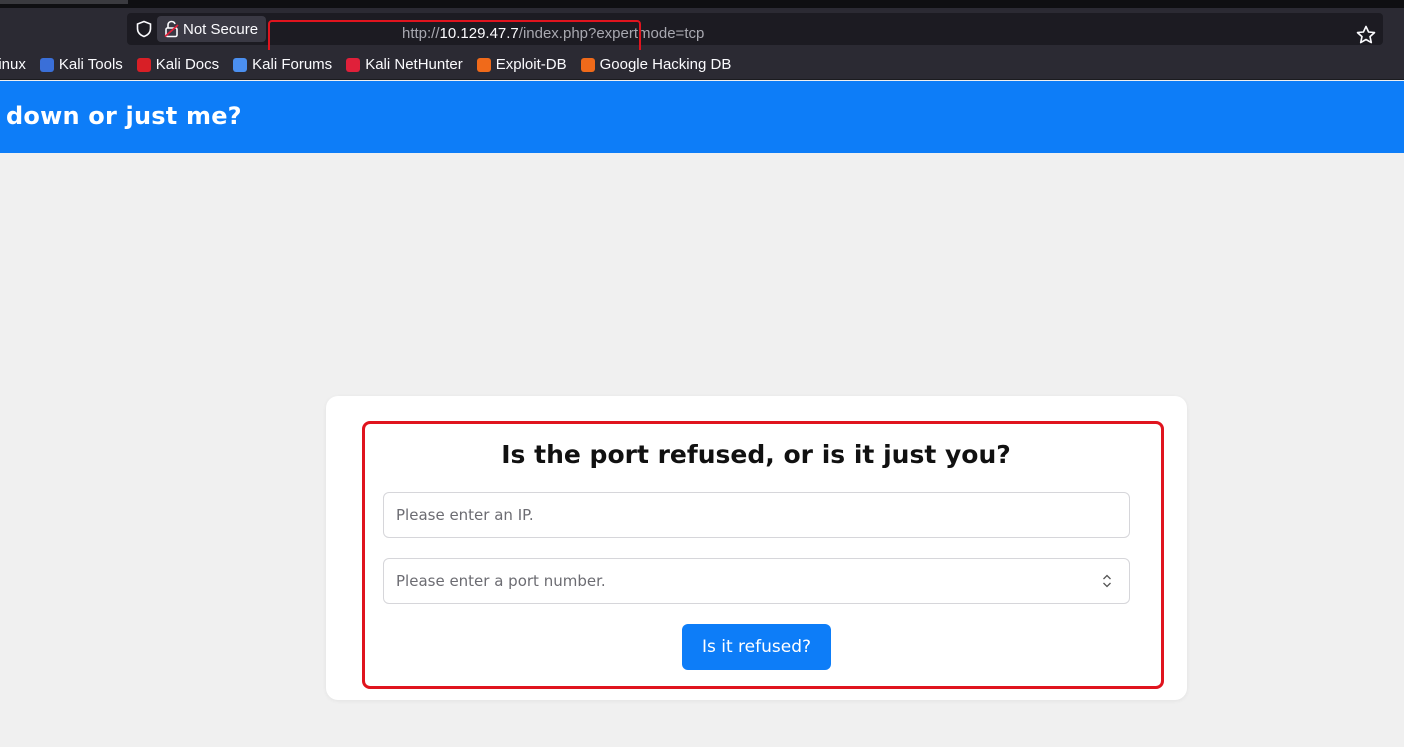 The width and height of the screenshot is (1404, 747). Describe the element at coordinates (353, 64) in the screenshot. I see `kali-nethunter-icon` at that location.